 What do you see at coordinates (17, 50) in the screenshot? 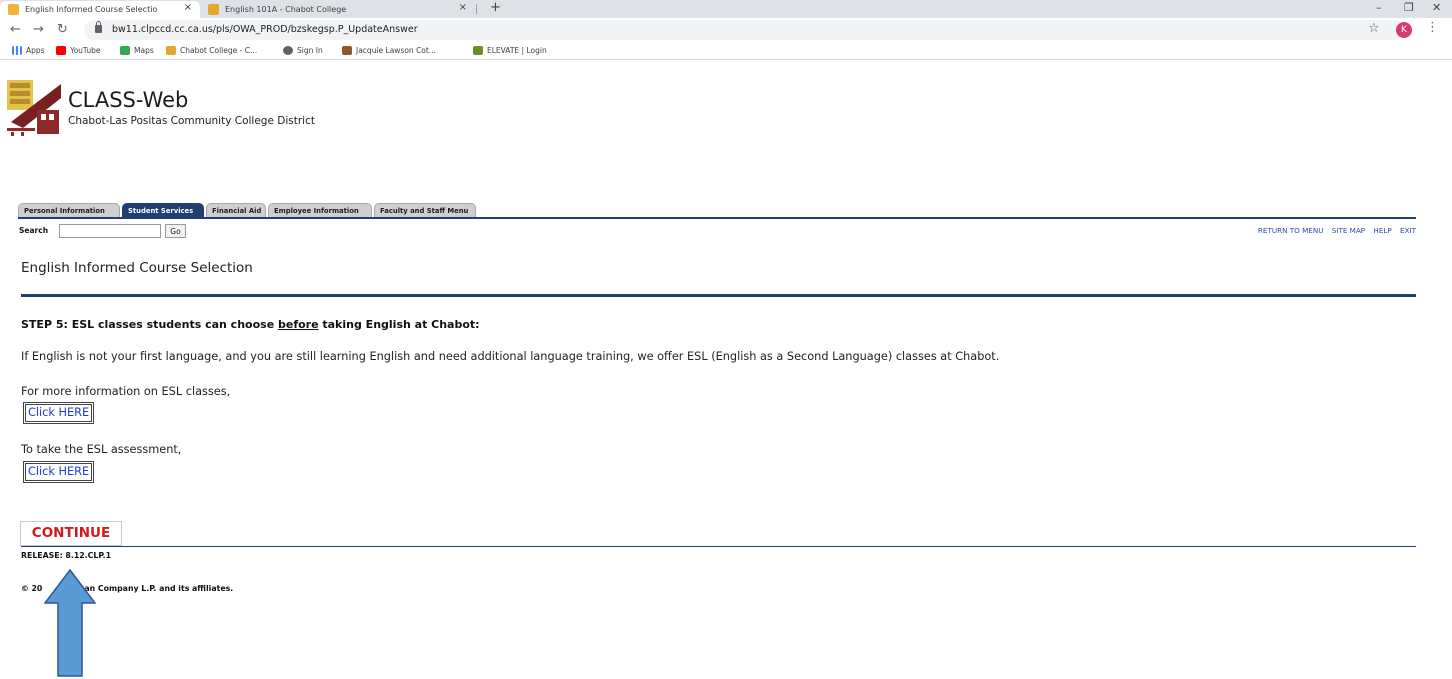
I see `apps-grid-icon` at bounding box center [17, 50].